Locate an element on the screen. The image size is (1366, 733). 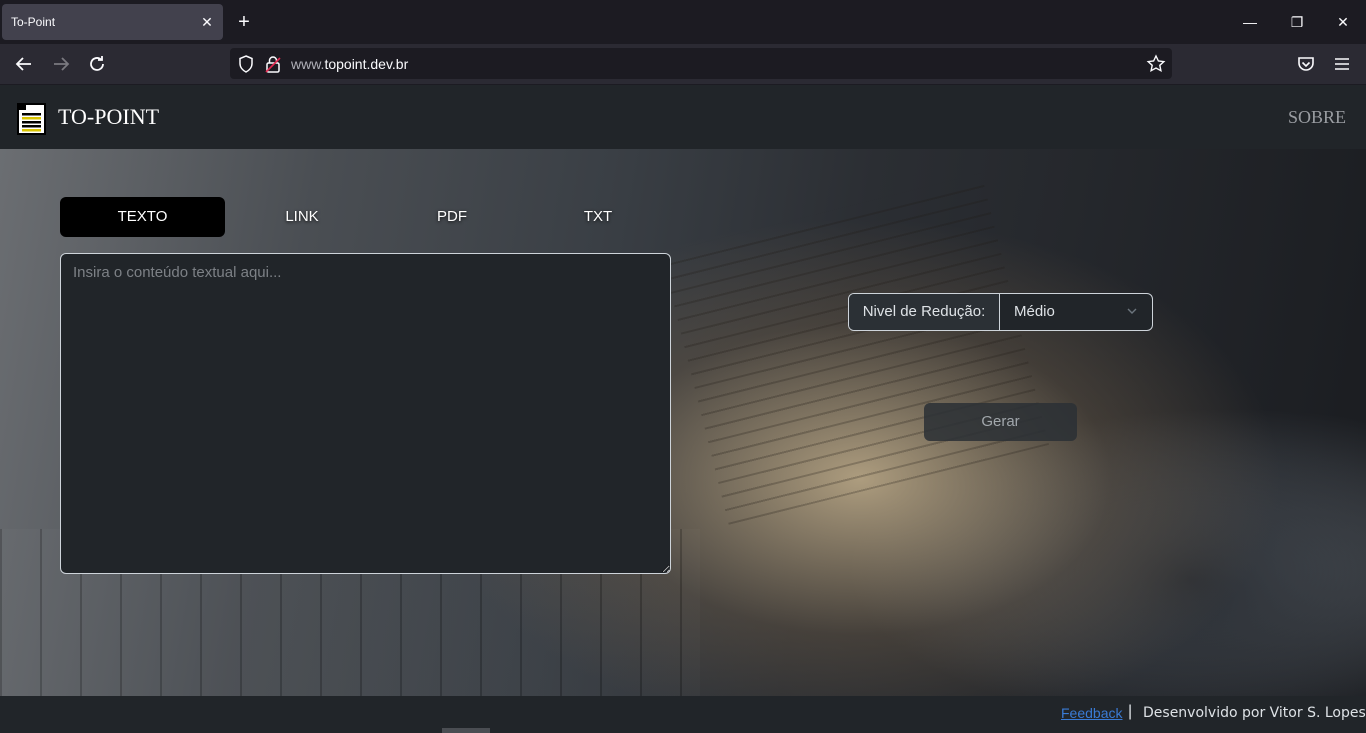
tab-link: LINK is located at coordinates (302, 217).